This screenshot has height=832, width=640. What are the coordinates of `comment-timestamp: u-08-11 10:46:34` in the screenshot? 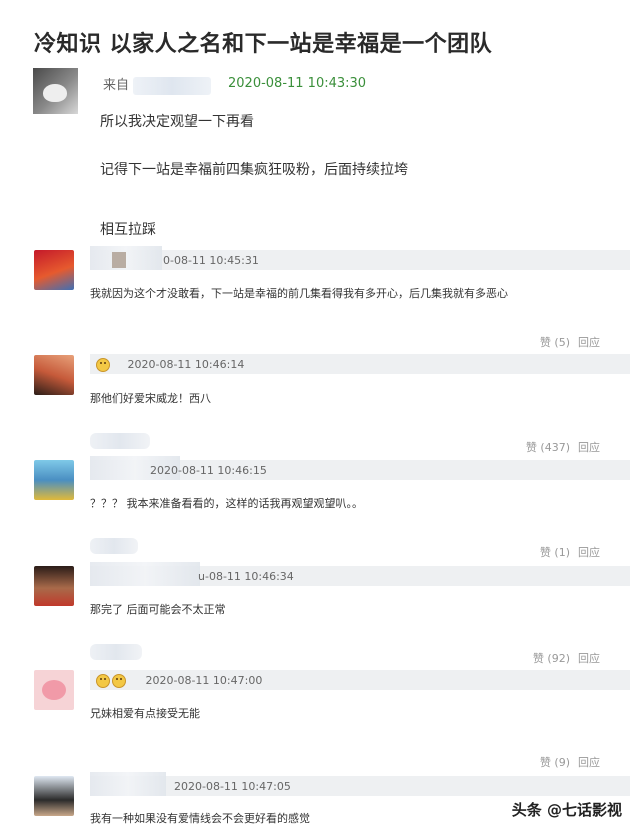 It's located at (246, 576).